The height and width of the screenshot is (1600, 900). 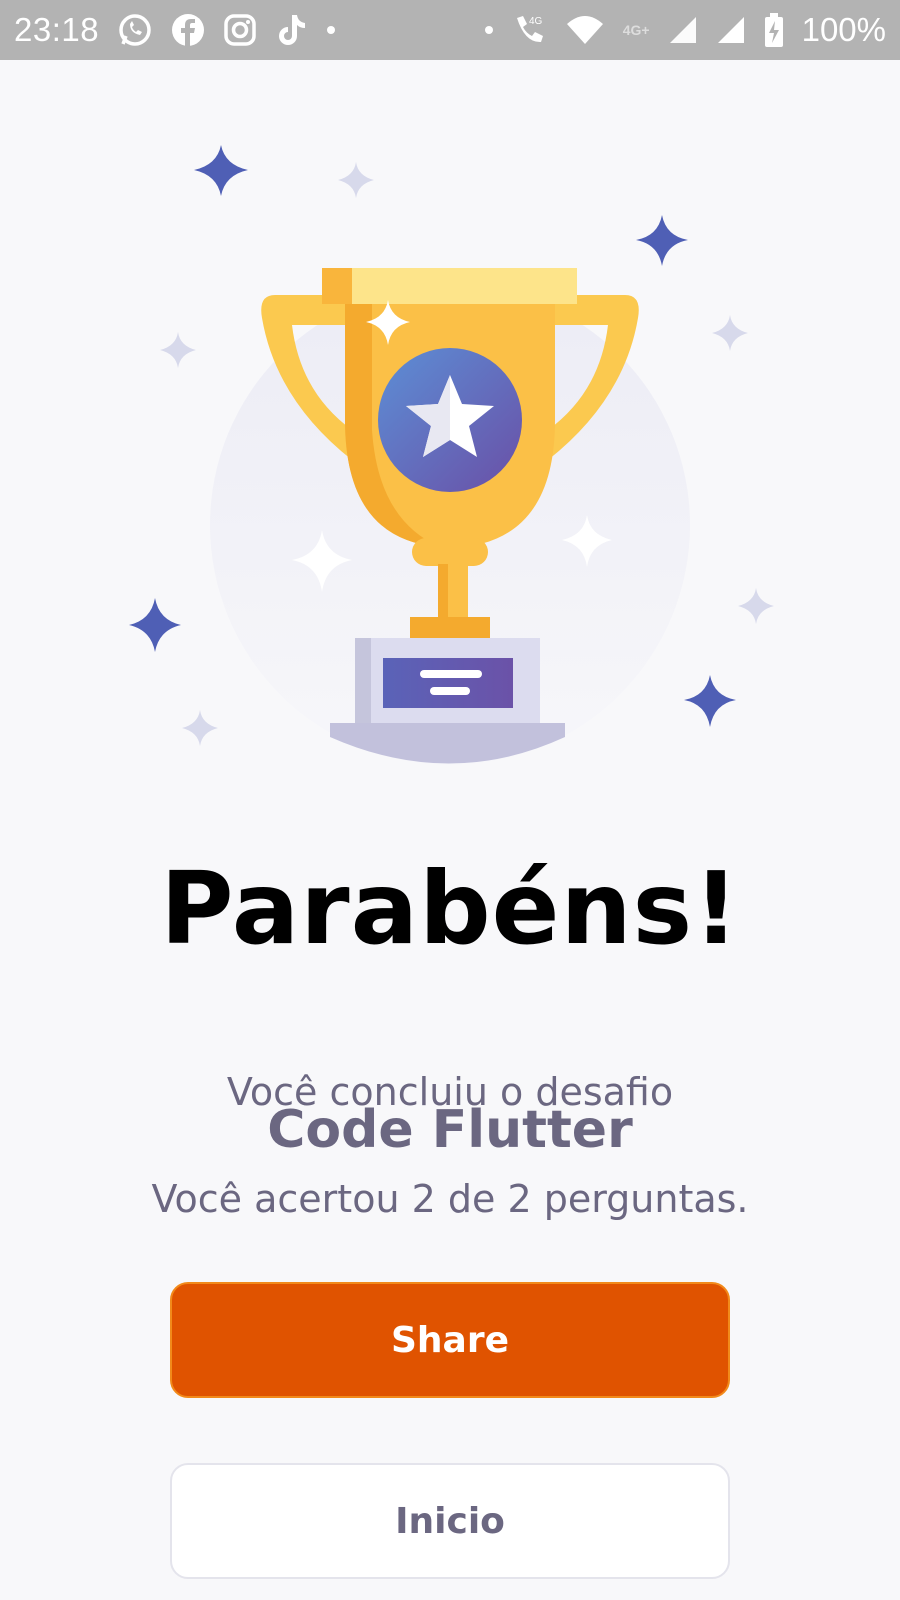 I want to click on network-label: 4G, so click(x=536, y=21).